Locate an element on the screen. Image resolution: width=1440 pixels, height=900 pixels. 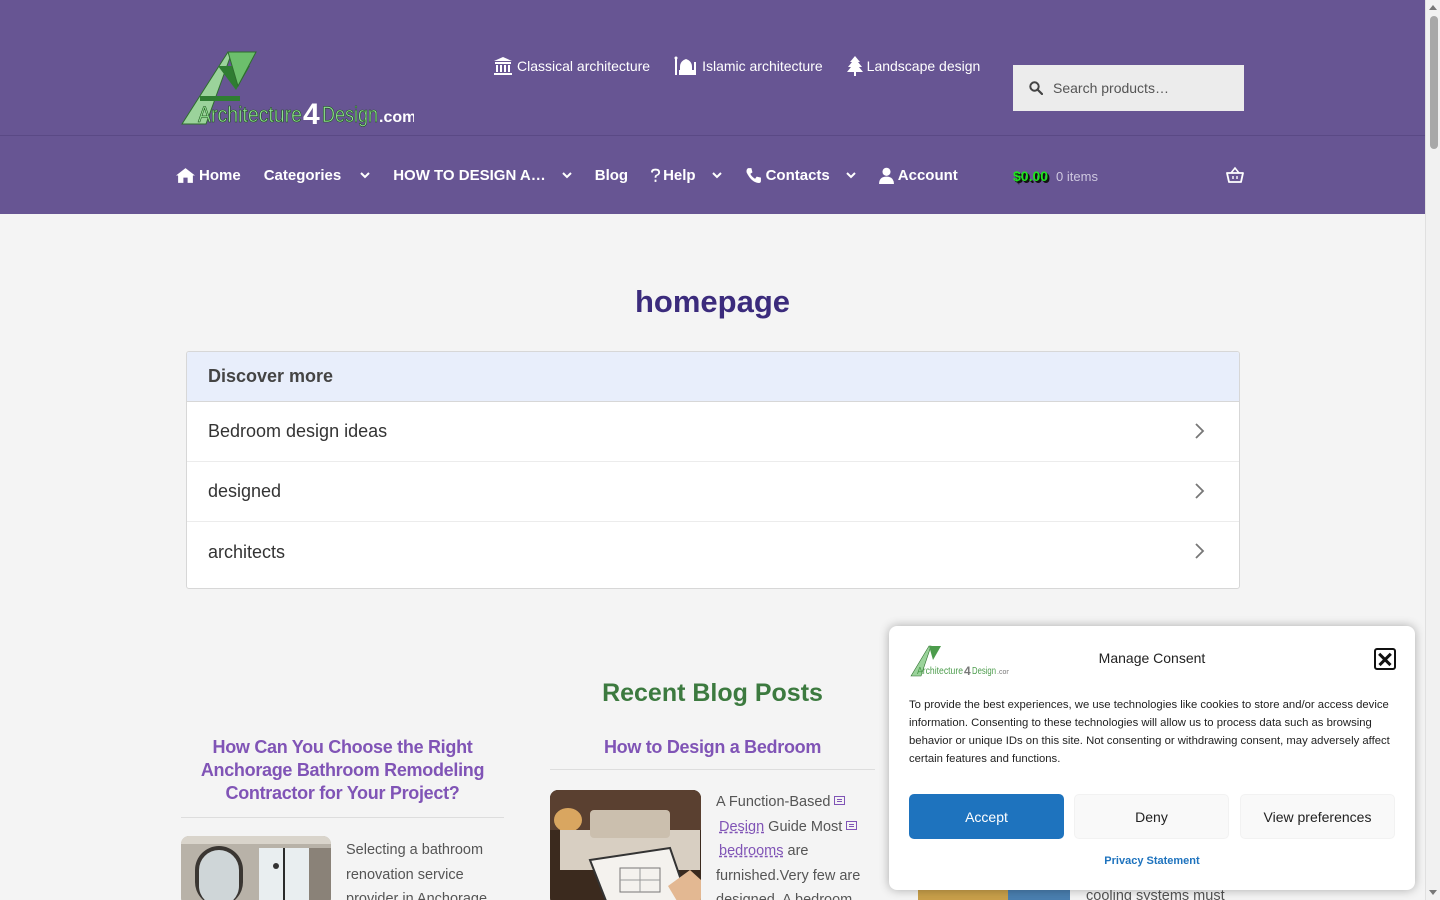
deny-button: Deny is located at coordinates (1151, 816).